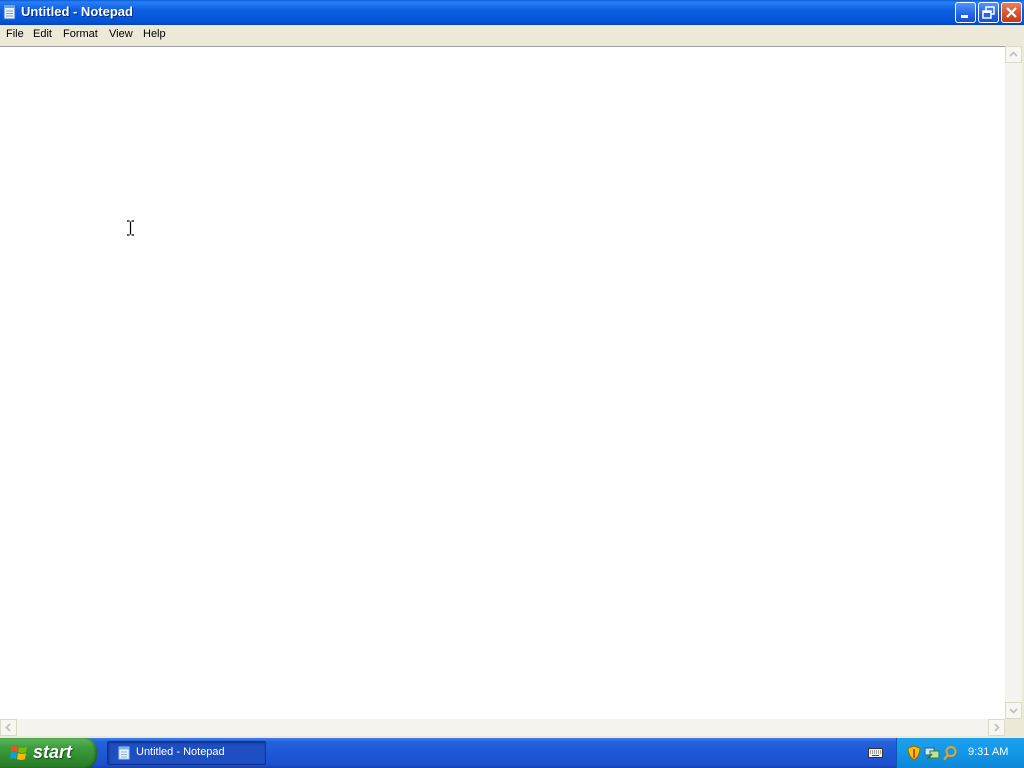 Image resolution: width=1024 pixels, height=768 pixels. Describe the element at coordinates (502, 727) in the screenshot. I see `horizontal-scrollbar` at that location.